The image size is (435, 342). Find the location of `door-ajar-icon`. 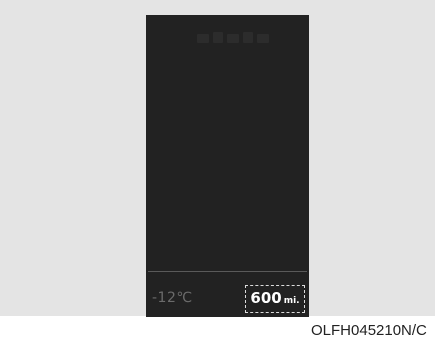

door-ajar-icon is located at coordinates (218, 37).